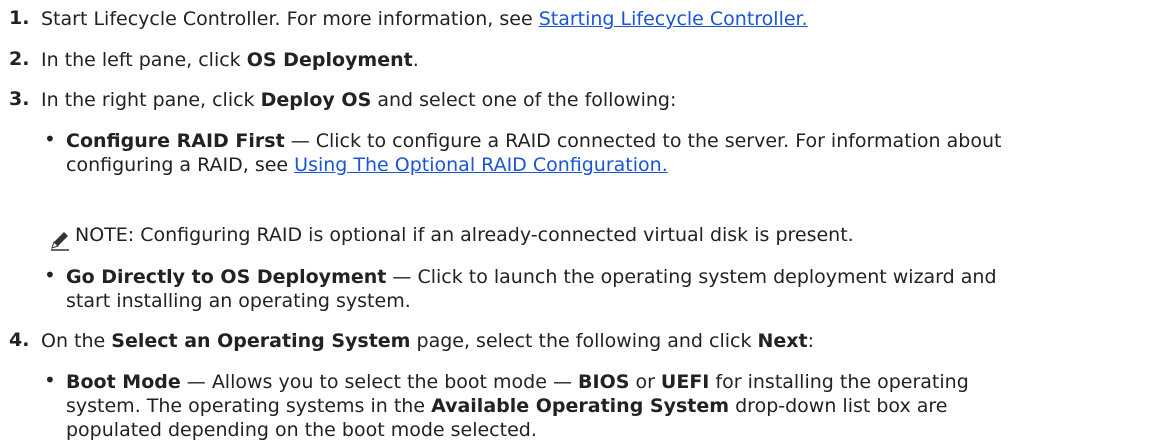 The image size is (1159, 442). I want to click on option-text: drop-down list box are, so click(838, 406).